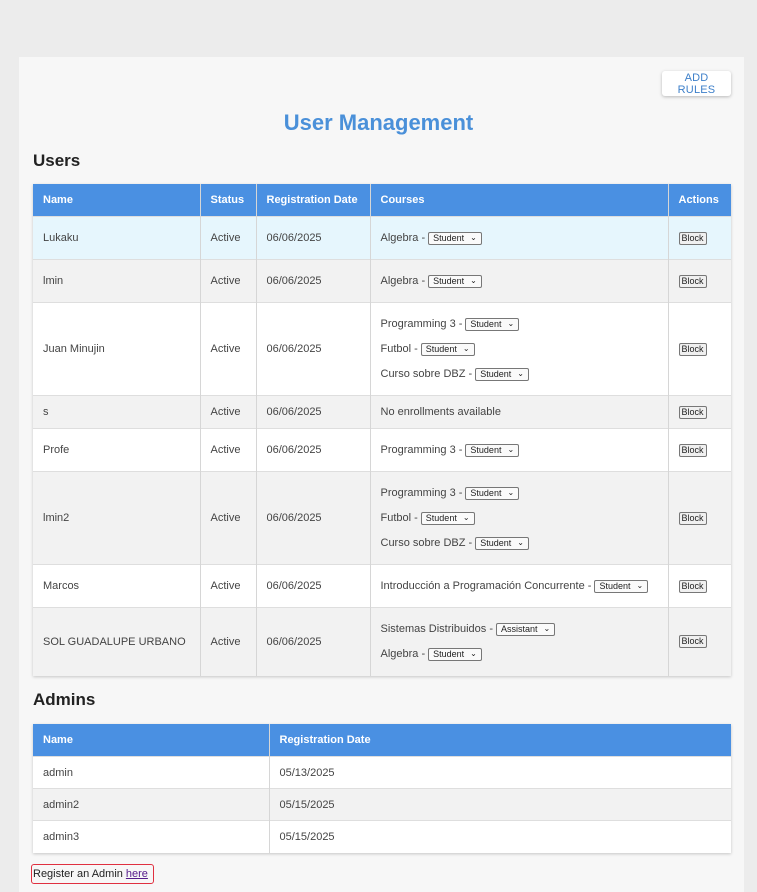 This screenshot has height=892, width=757. What do you see at coordinates (117, 349) in the screenshot?
I see `user-name-cell: Juan Minujin` at bounding box center [117, 349].